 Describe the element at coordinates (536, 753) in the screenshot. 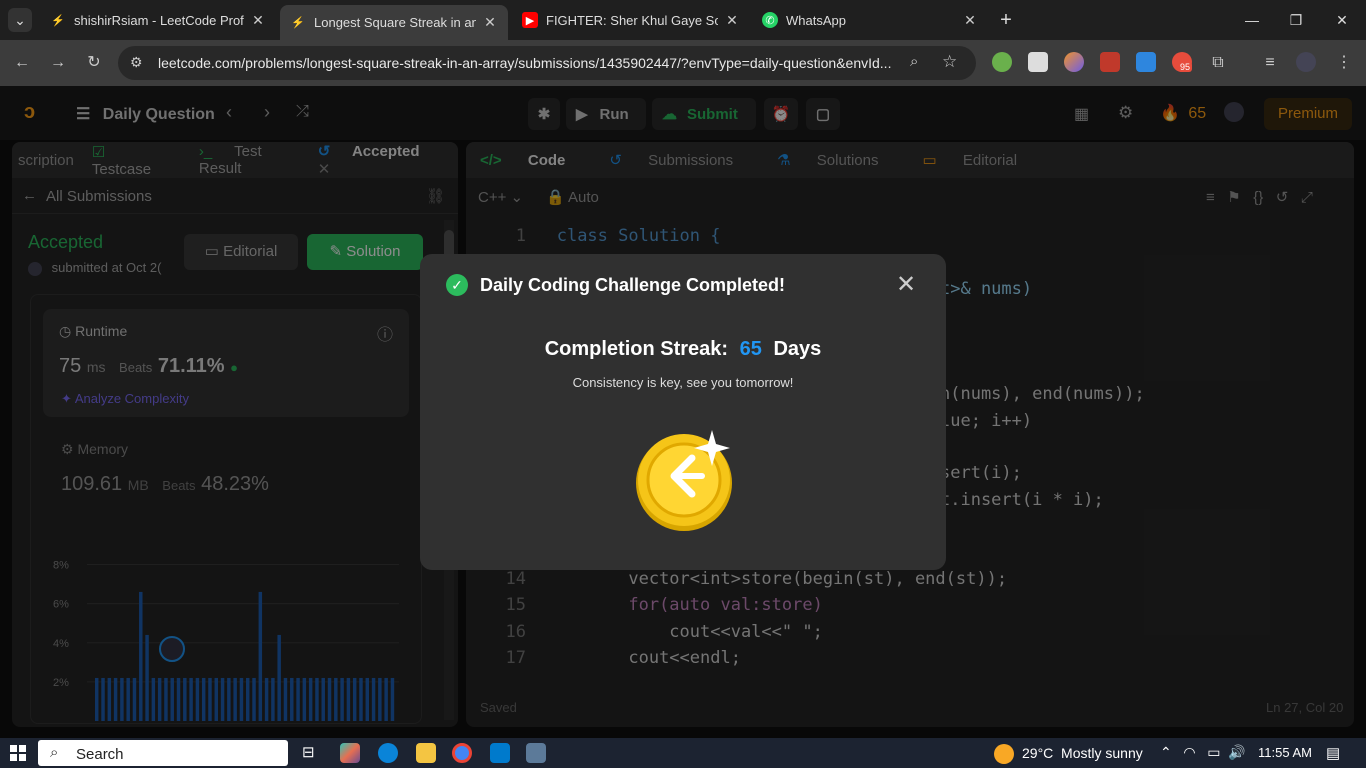

I see `app-icon` at that location.